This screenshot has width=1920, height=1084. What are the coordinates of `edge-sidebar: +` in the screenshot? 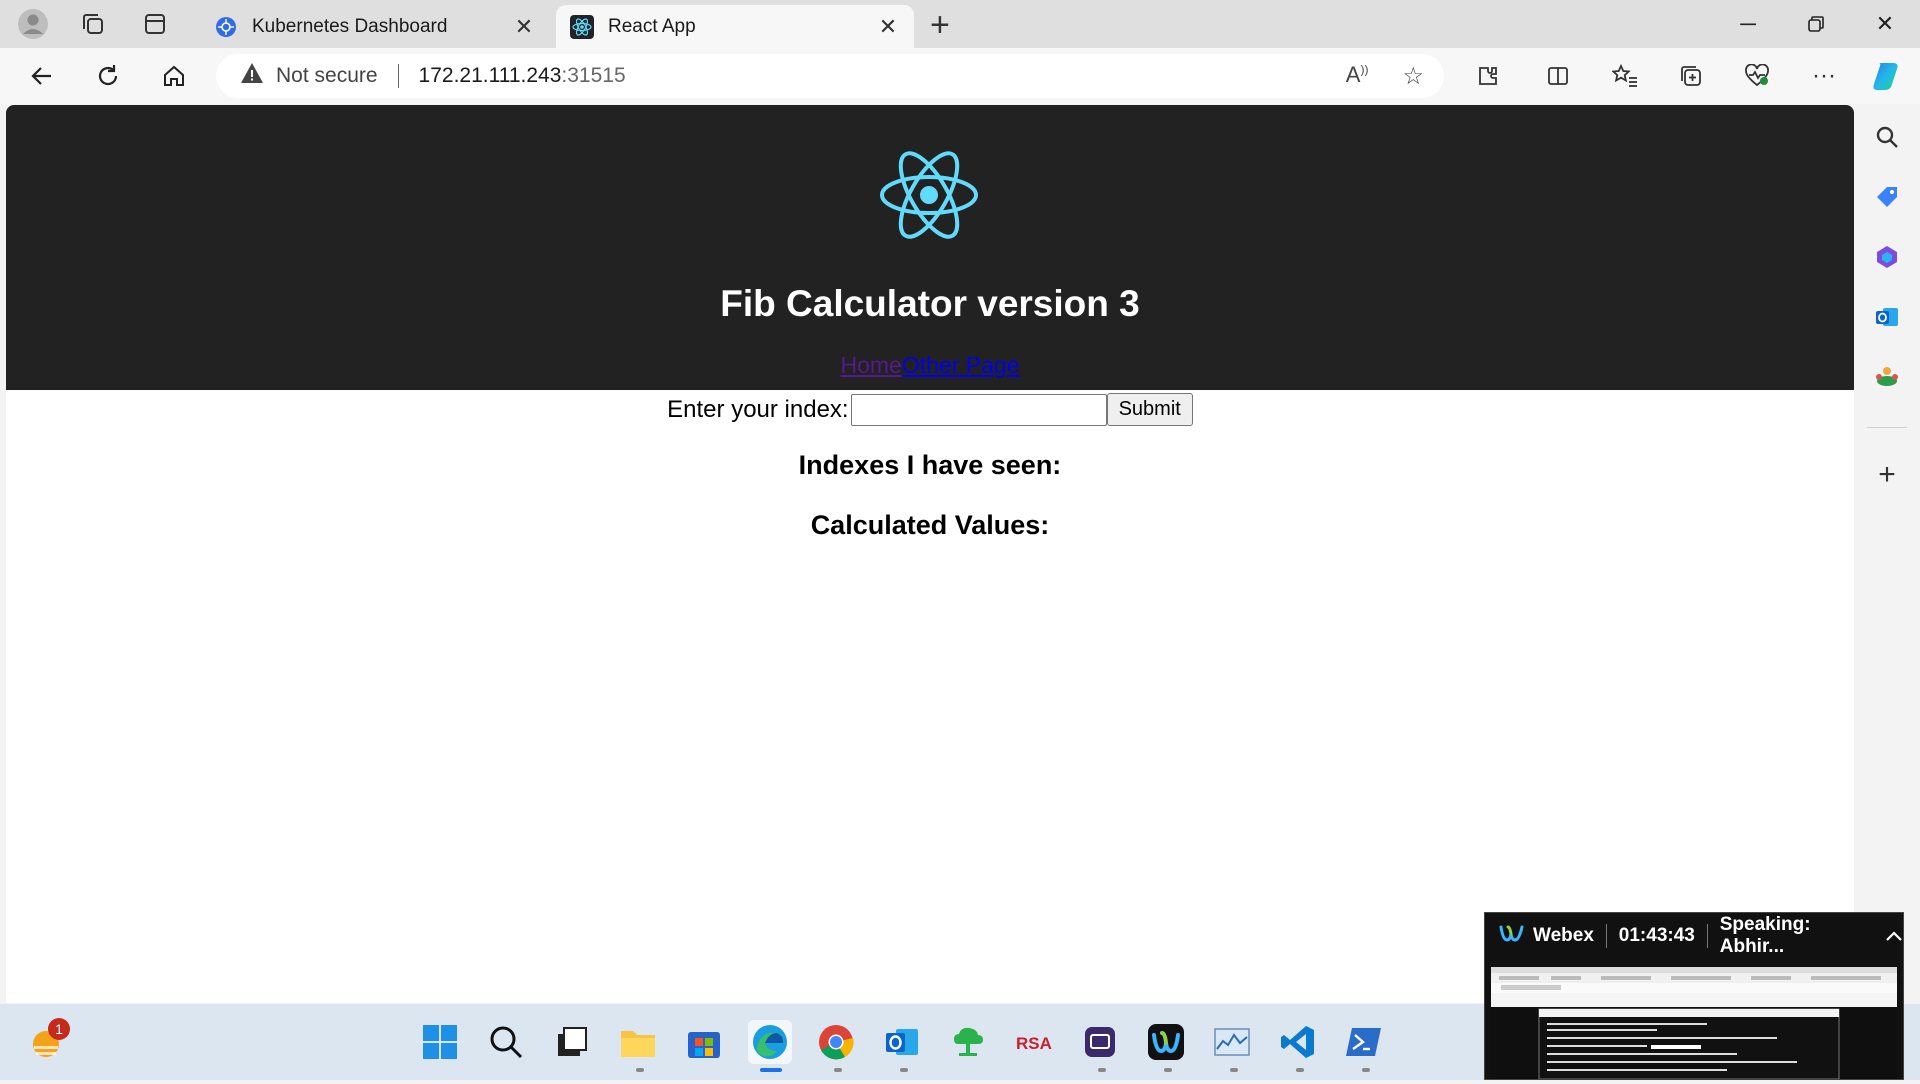 It's located at (1887, 554).